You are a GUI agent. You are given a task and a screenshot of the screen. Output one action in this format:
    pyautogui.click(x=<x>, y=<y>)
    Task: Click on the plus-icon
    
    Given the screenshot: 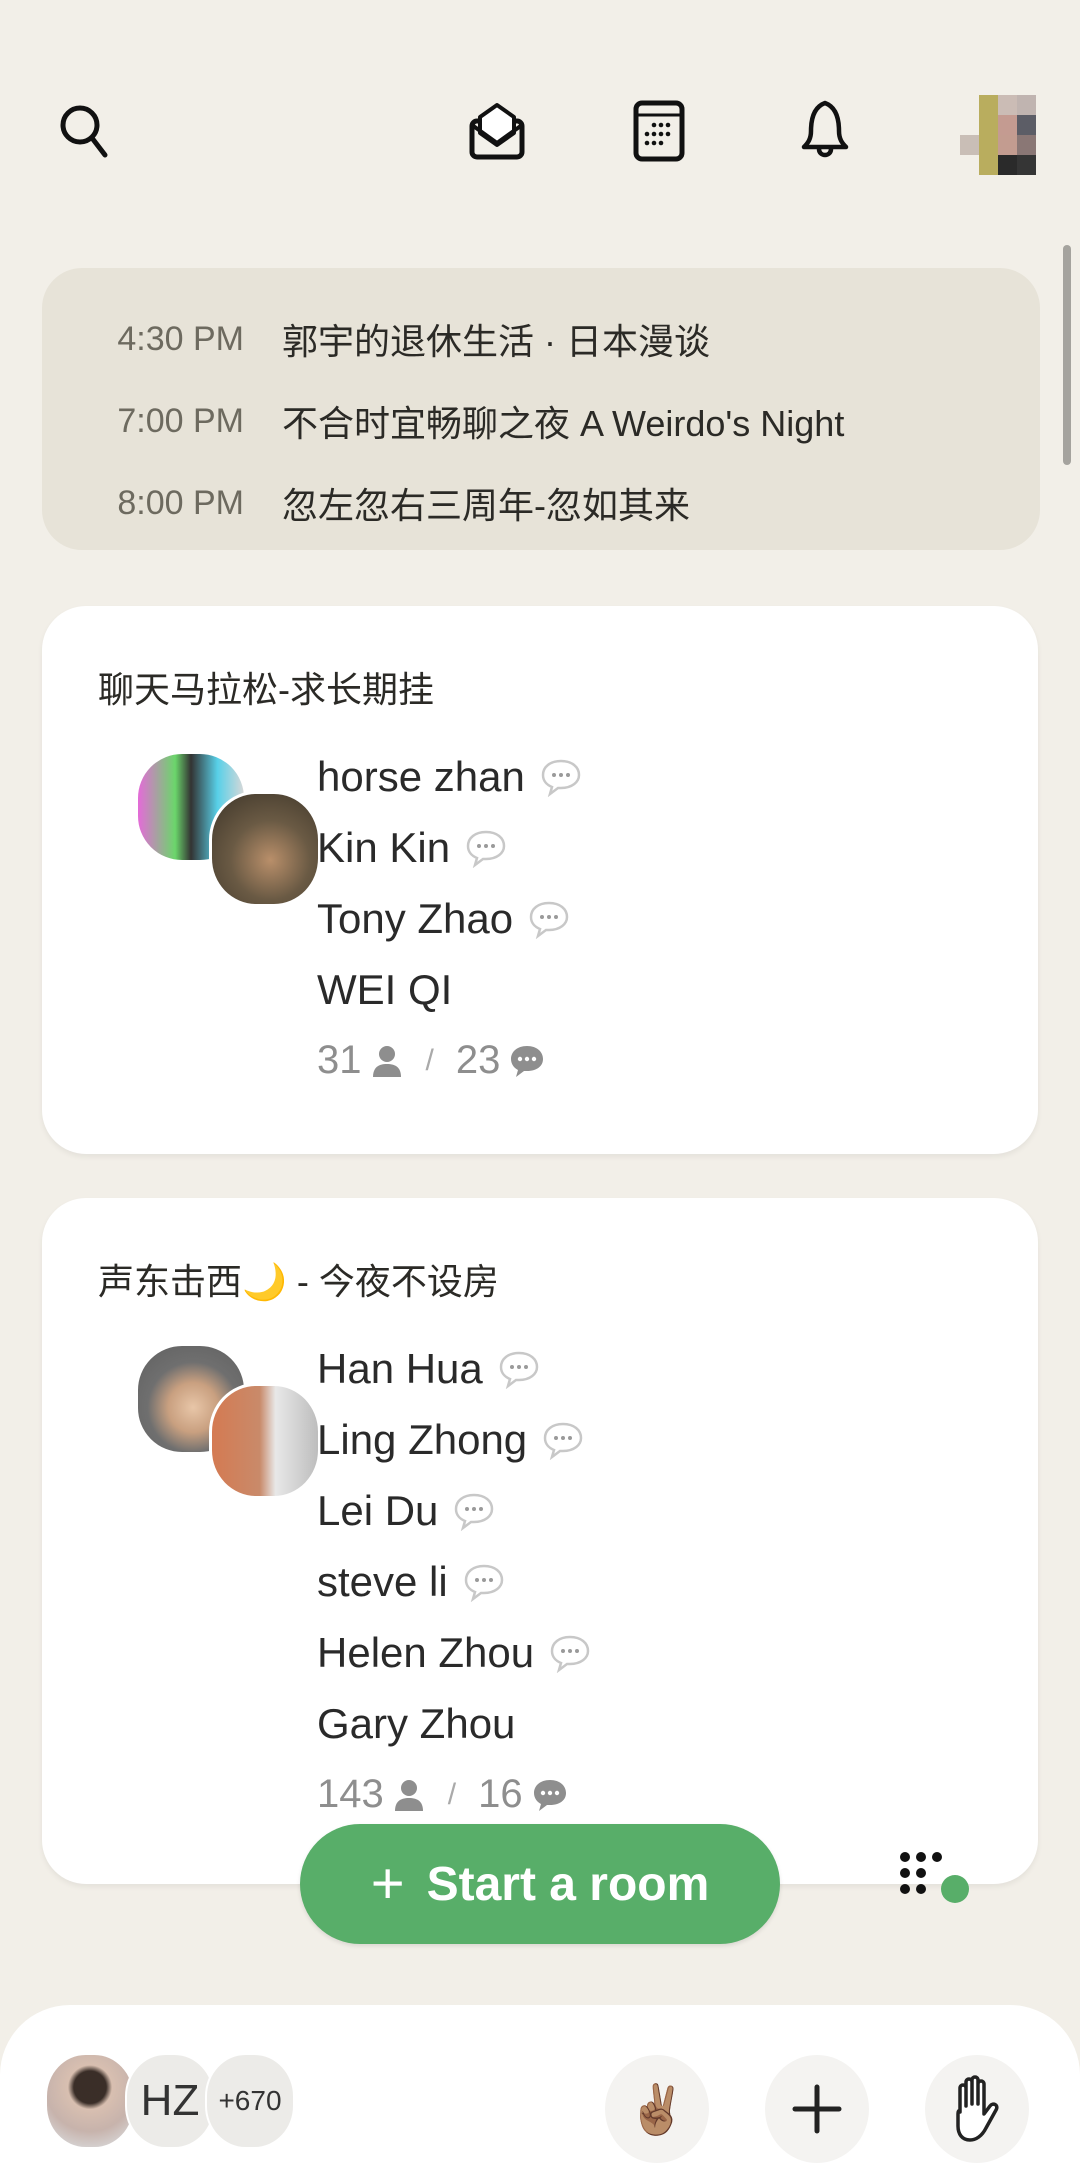 What is the action you would take?
    pyautogui.click(x=817, y=2109)
    